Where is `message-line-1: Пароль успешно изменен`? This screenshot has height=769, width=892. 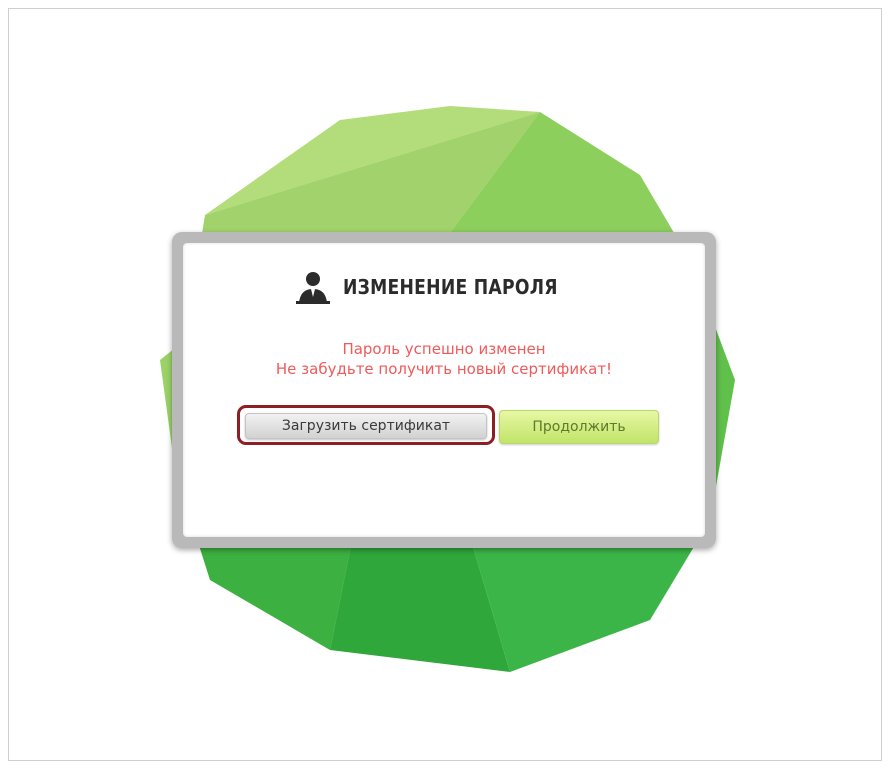 message-line-1: Пароль успешно изменен is located at coordinates (444, 349).